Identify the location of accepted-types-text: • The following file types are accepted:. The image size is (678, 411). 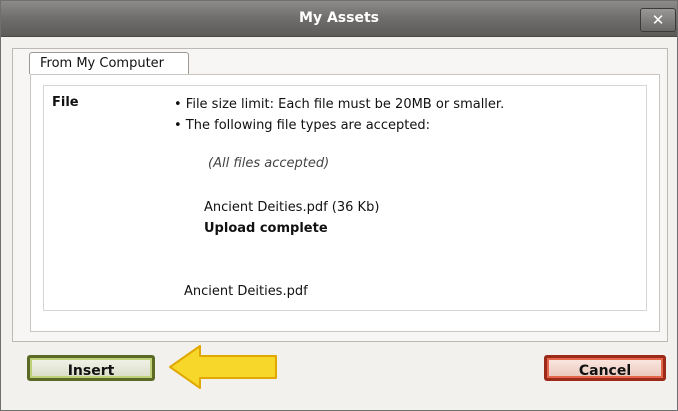
(302, 125).